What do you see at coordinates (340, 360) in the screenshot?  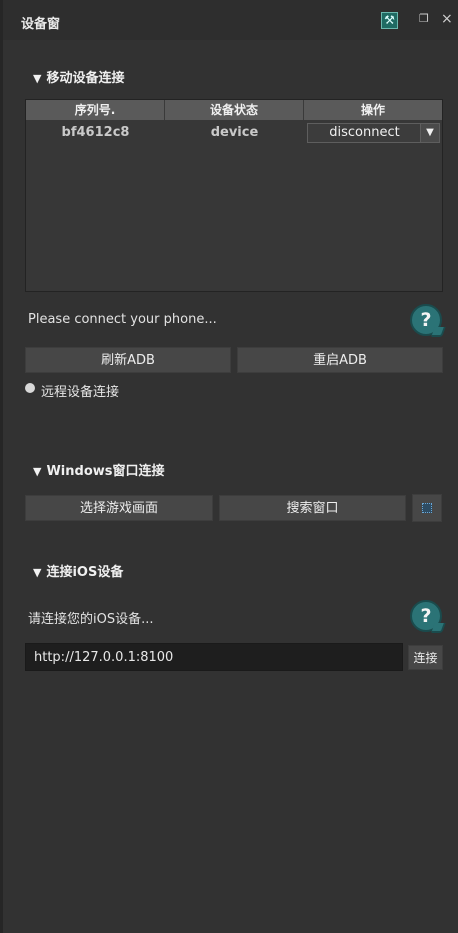 I see `restart-adb-button: 重启ADB` at bounding box center [340, 360].